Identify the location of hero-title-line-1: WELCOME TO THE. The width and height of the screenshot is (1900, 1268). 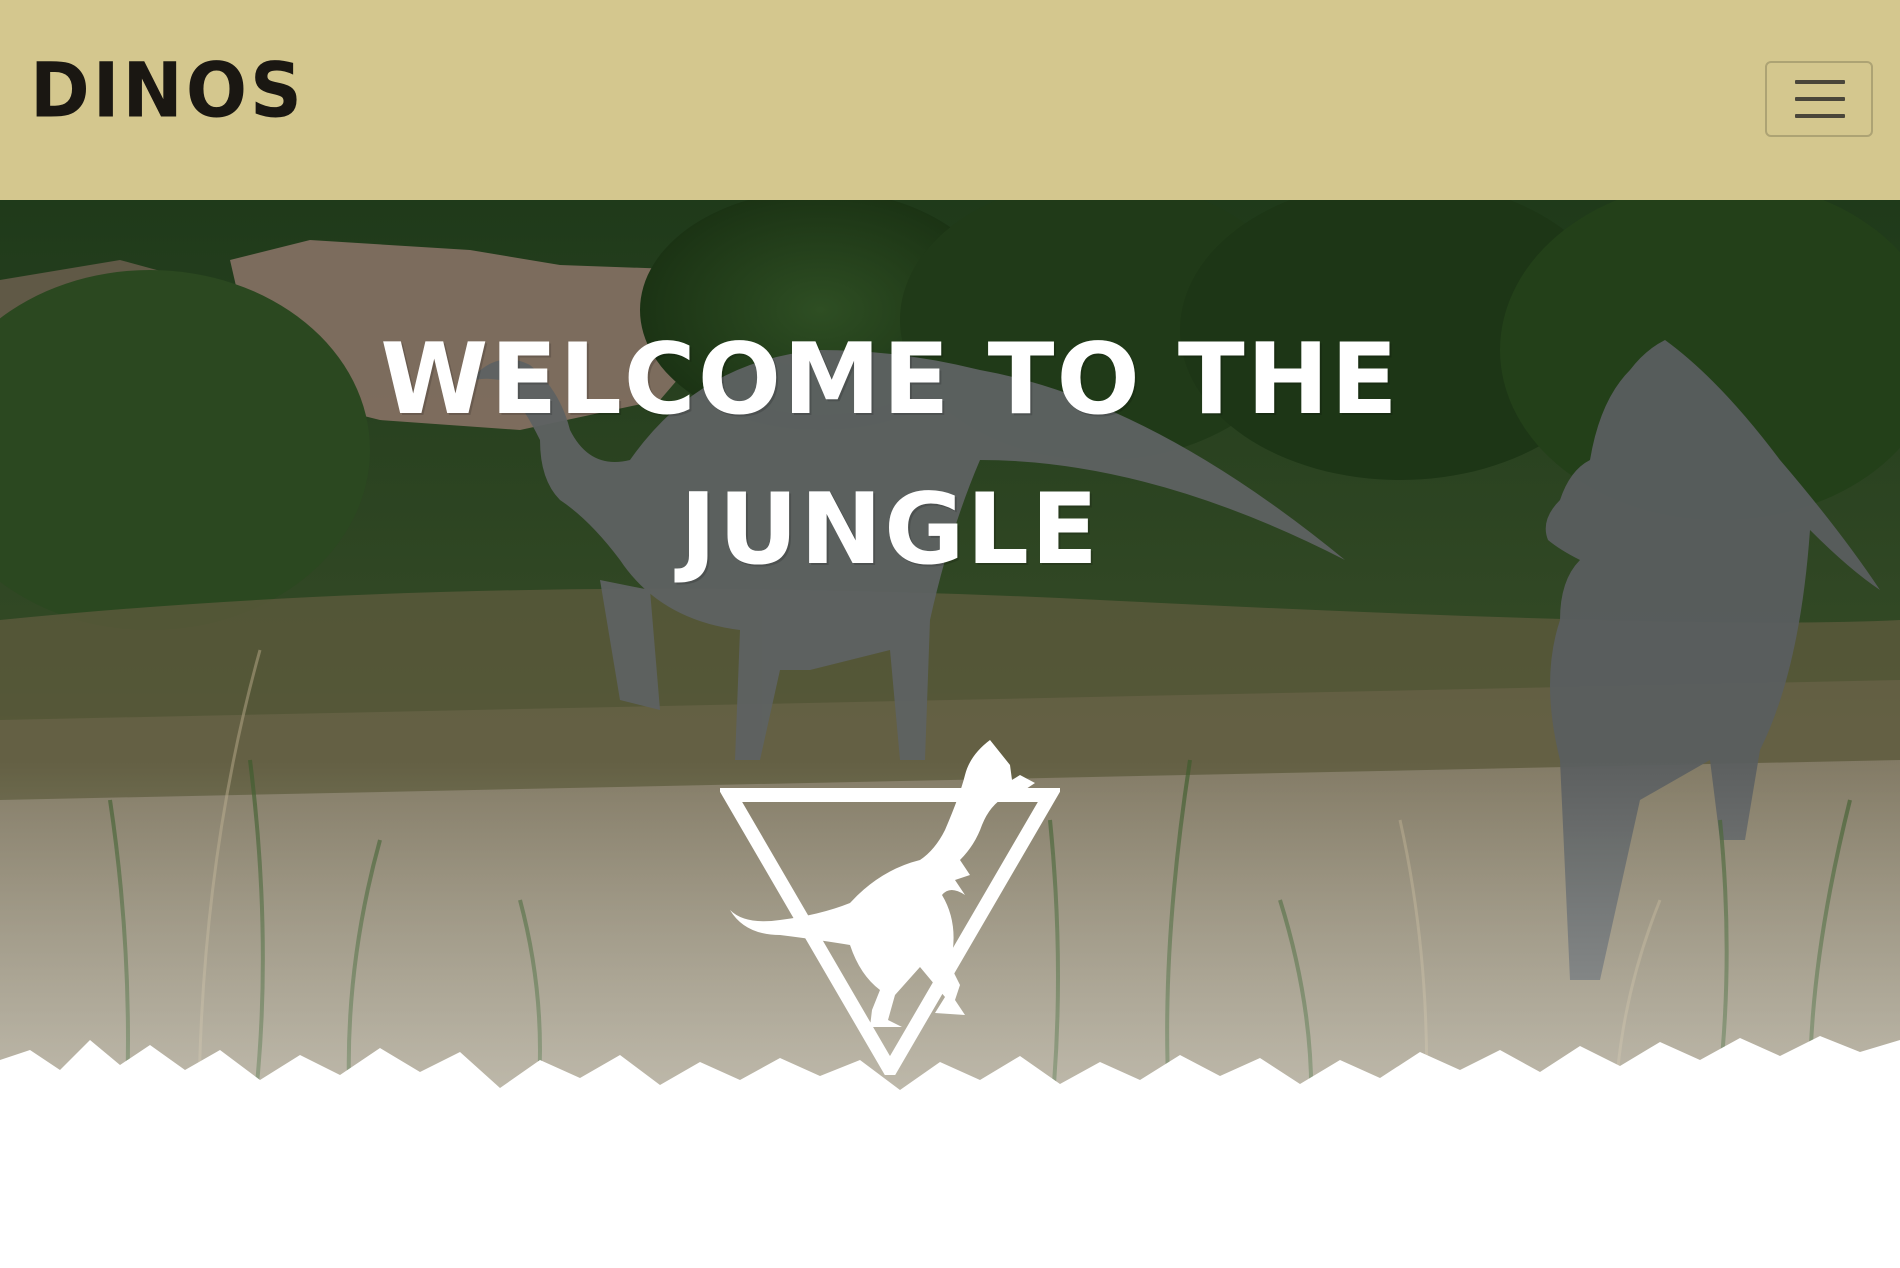
(890, 380).